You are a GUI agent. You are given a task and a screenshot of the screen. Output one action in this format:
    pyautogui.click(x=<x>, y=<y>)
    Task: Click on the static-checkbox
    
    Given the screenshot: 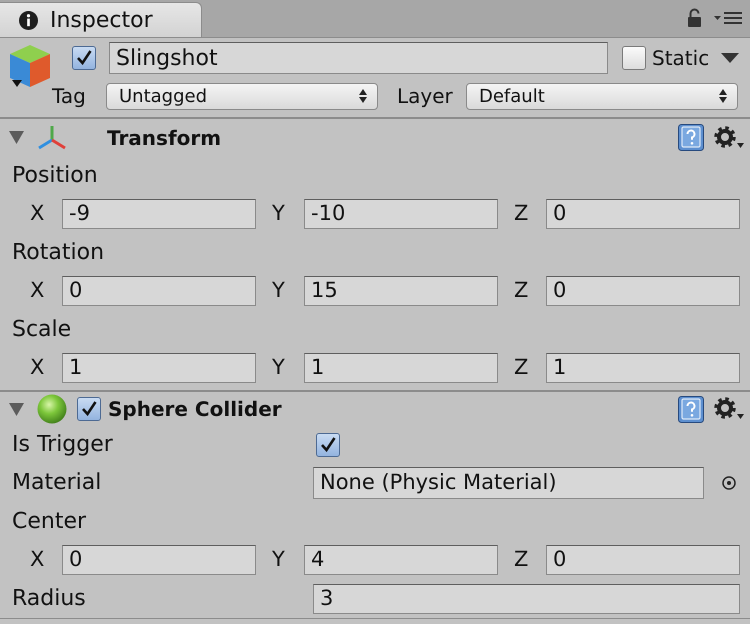 What is the action you would take?
    pyautogui.click(x=634, y=58)
    